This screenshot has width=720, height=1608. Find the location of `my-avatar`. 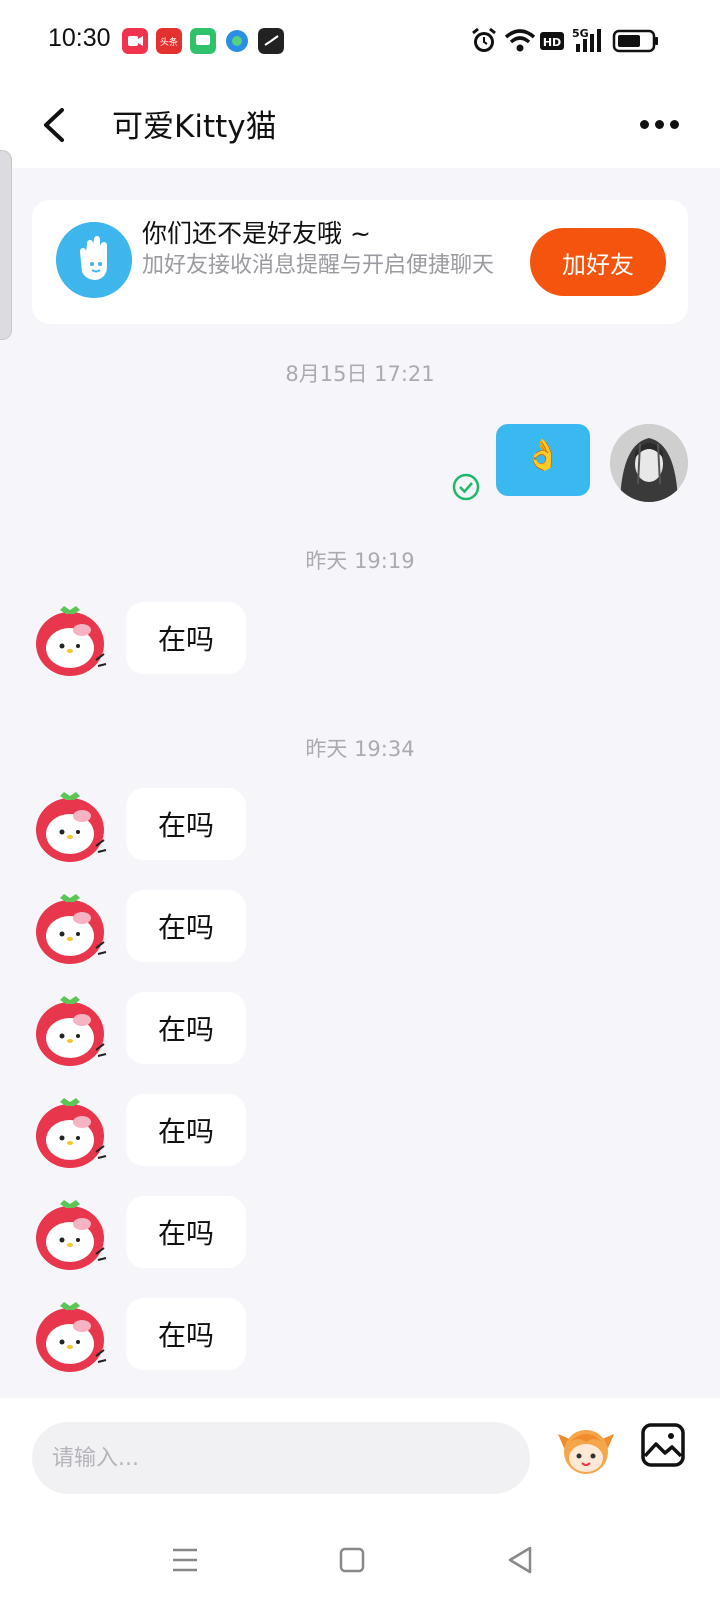

my-avatar is located at coordinates (649, 463).